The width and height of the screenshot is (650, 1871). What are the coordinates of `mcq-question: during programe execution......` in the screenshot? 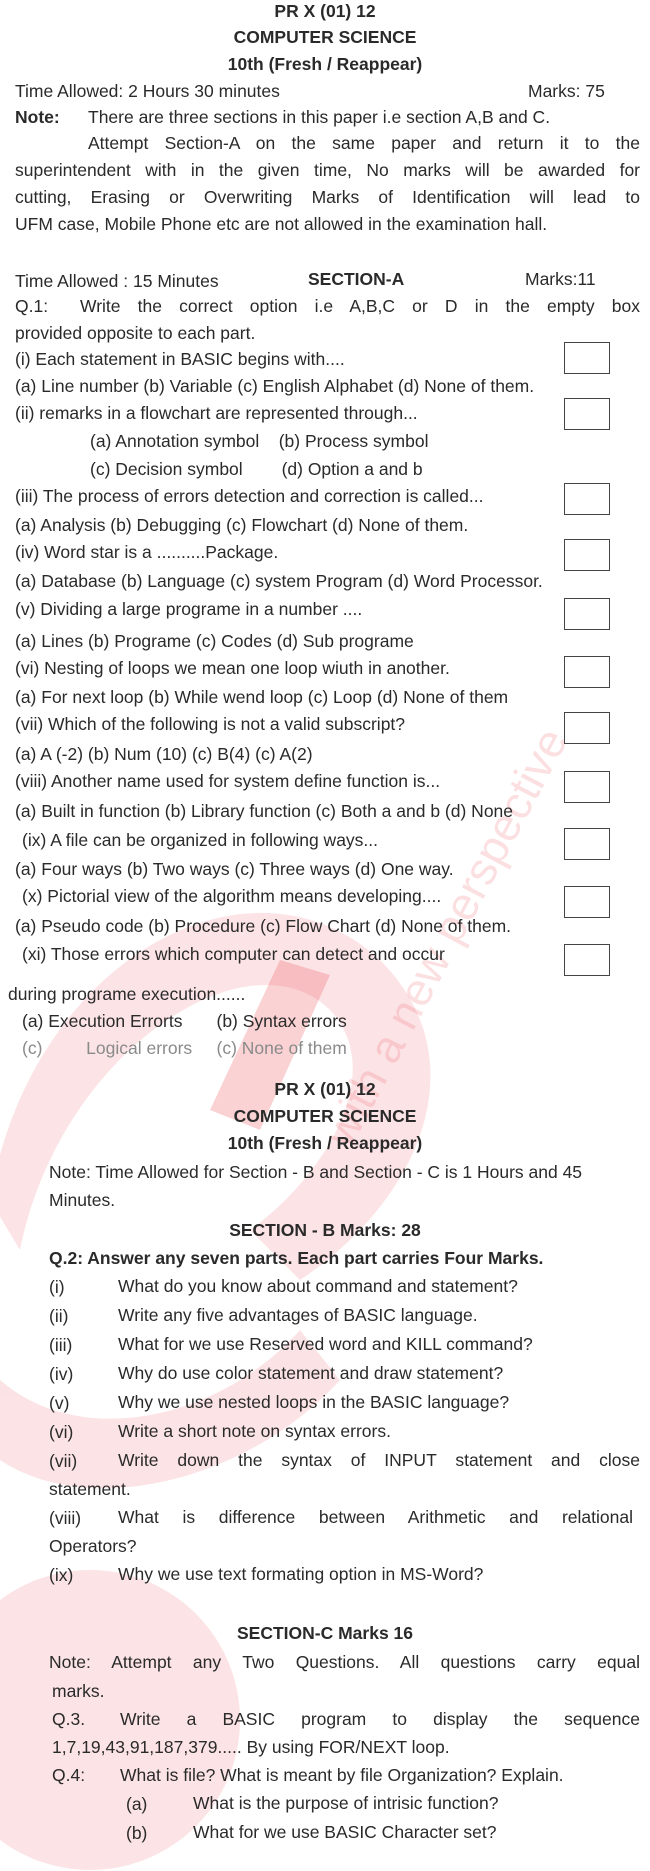 It's located at (127, 994).